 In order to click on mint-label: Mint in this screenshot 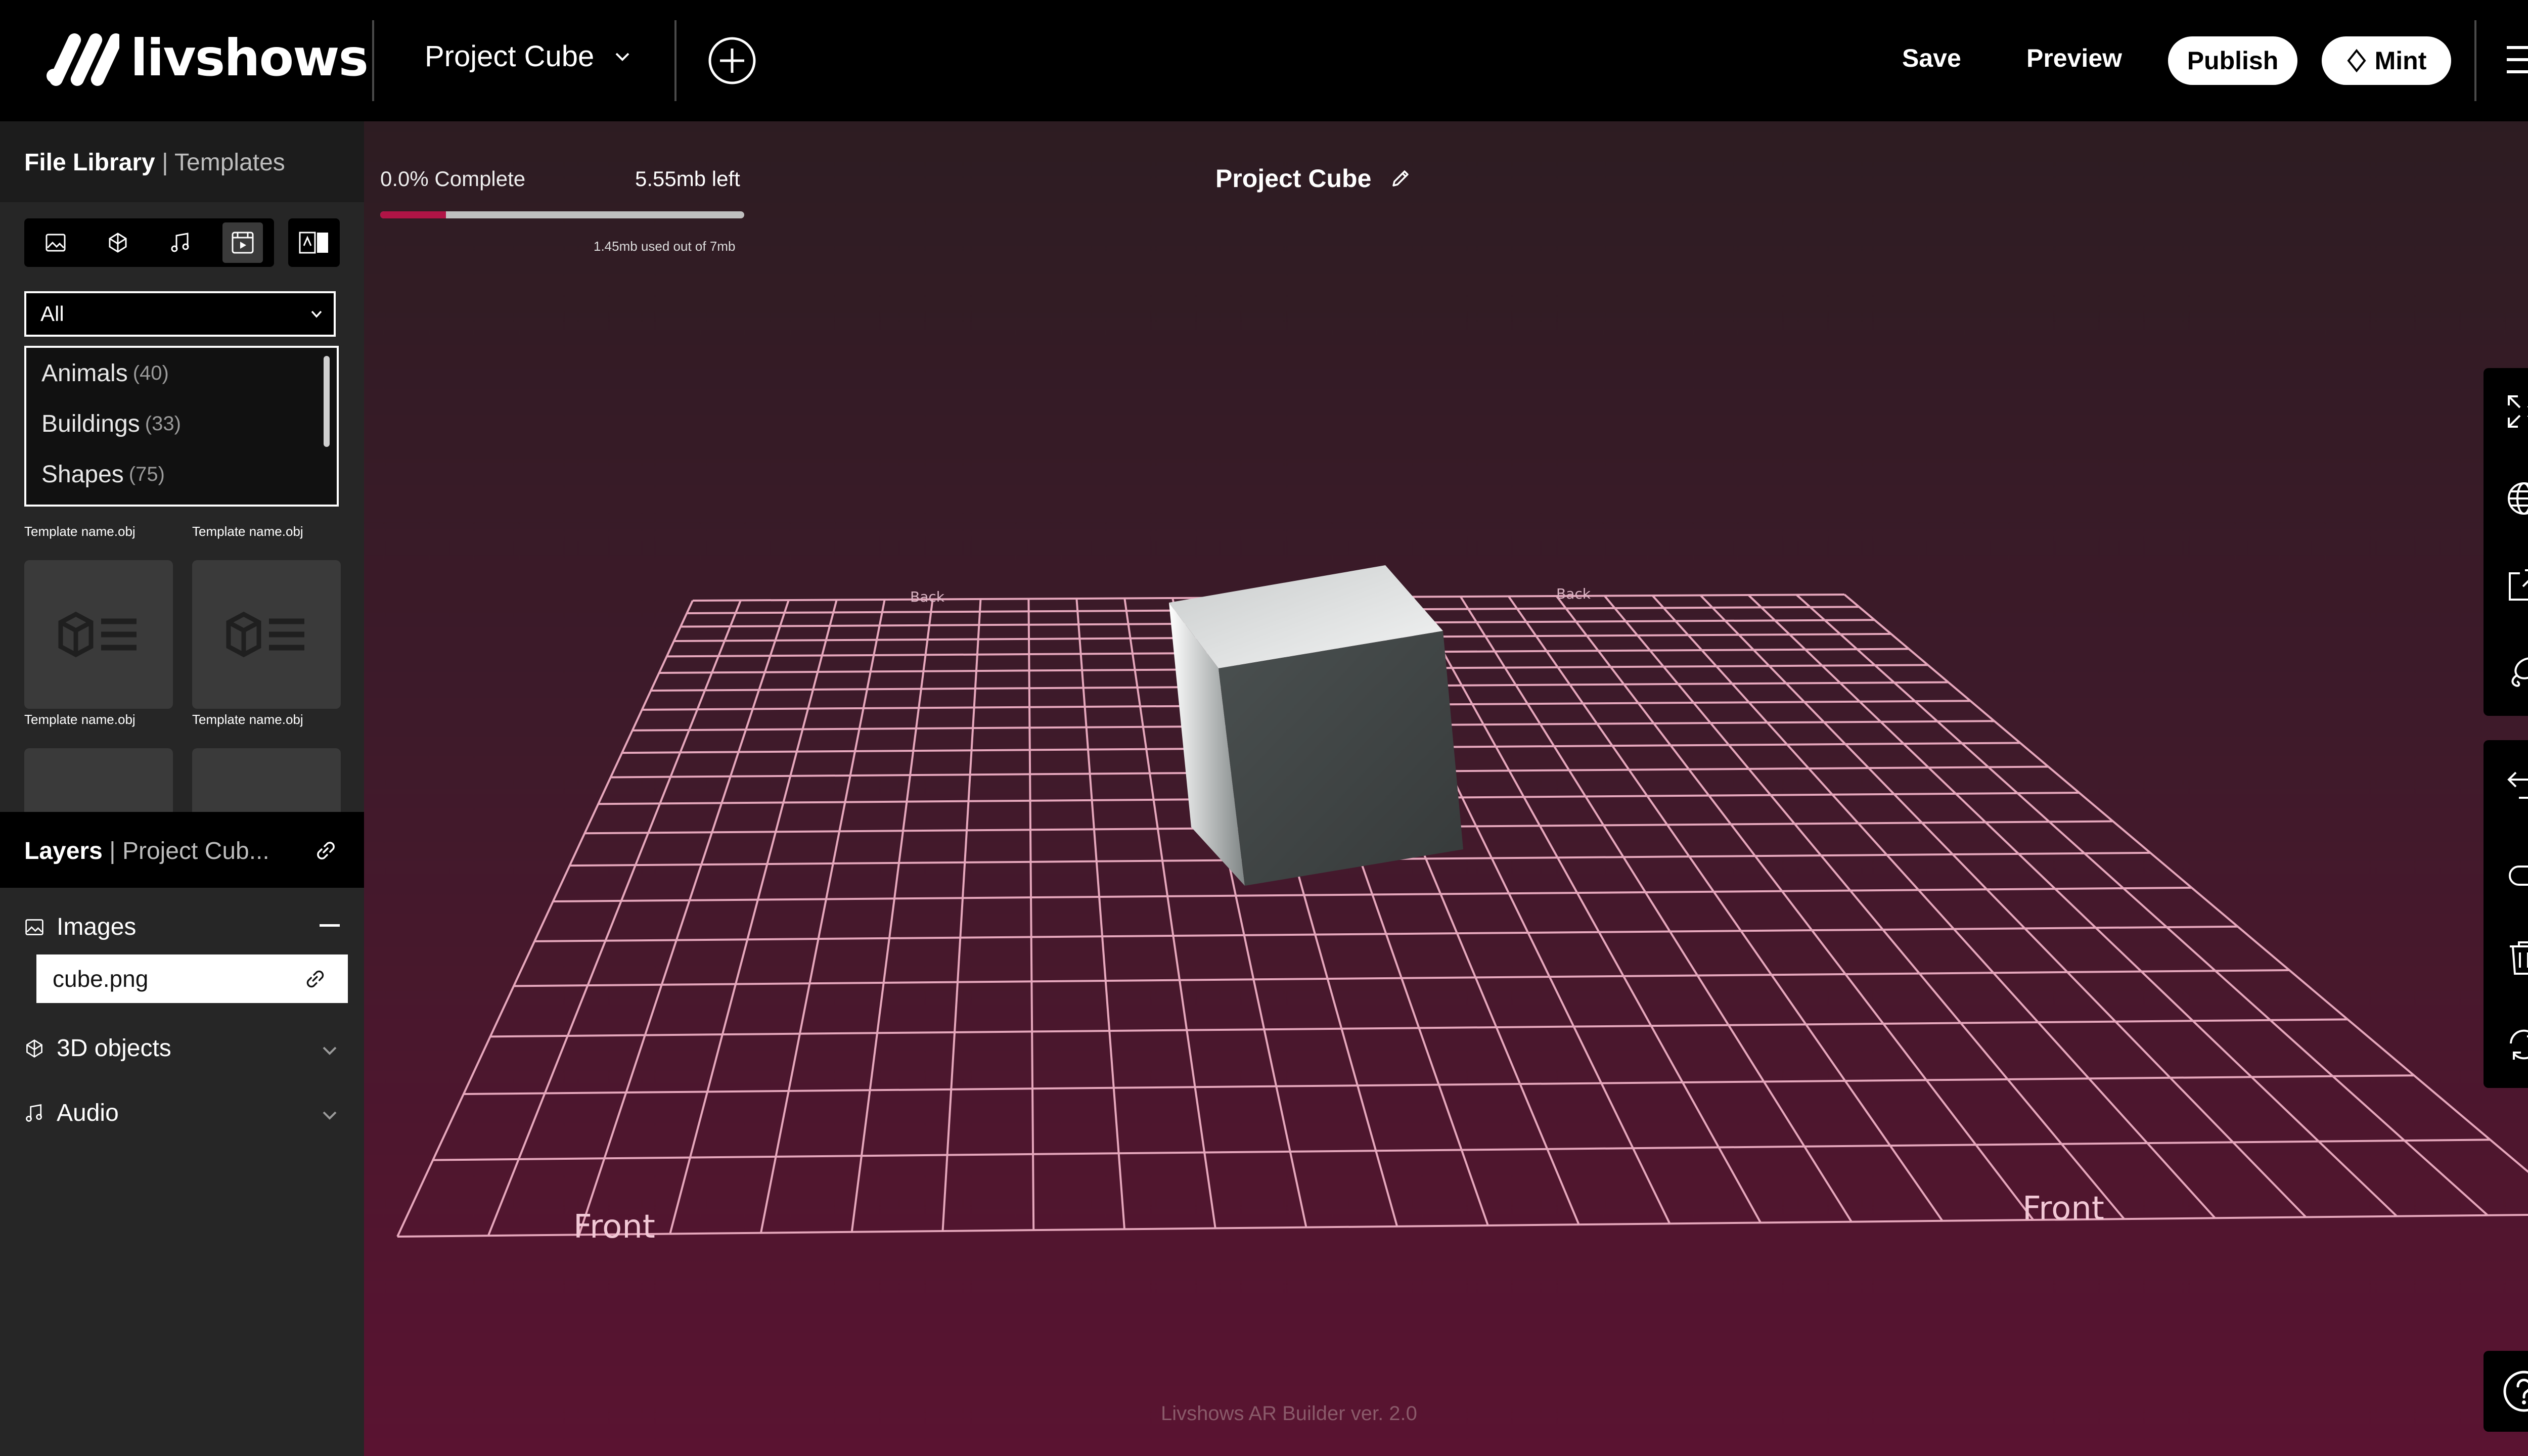, I will do `click(2401, 61)`.